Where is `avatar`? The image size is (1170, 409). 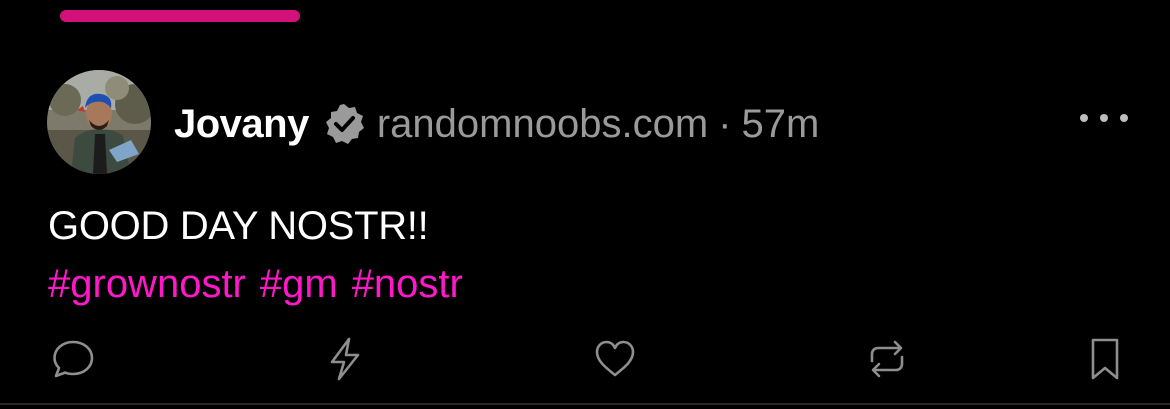
avatar is located at coordinates (99, 122).